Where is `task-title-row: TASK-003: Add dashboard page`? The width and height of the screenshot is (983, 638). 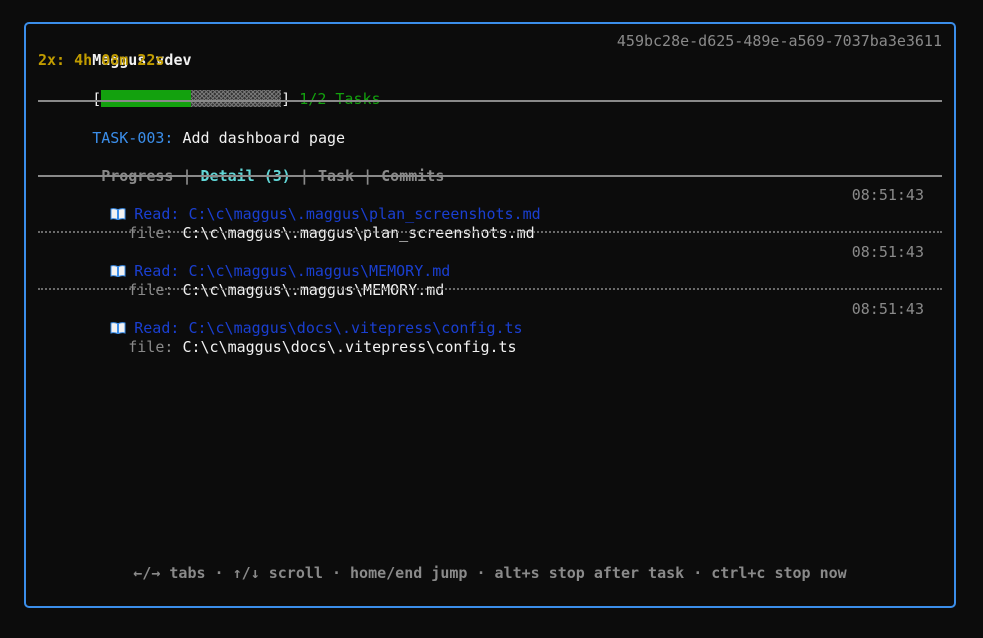
task-title-row: TASK-003: Add dashboard page is located at coordinates (490, 128).